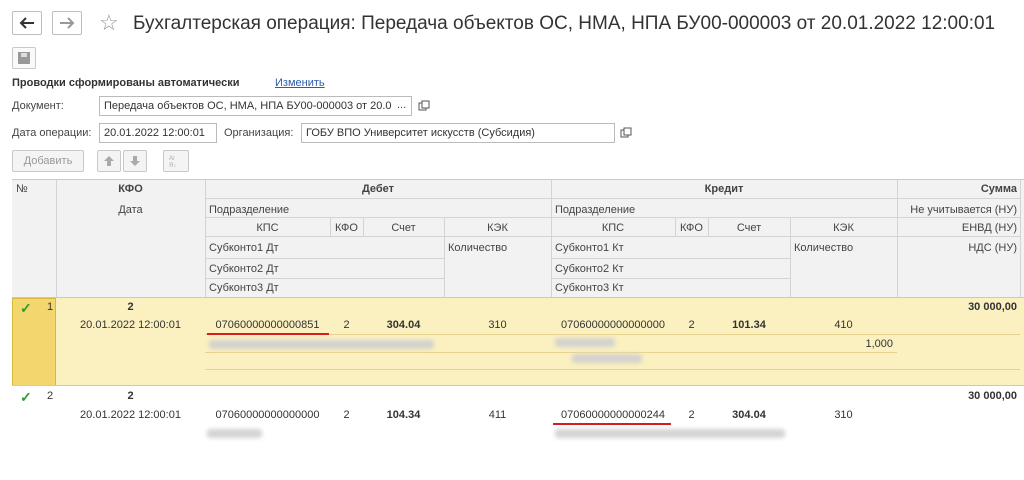  Describe the element at coordinates (267, 228) in the screenshot. I see `col-dt-kps: КПС` at that location.